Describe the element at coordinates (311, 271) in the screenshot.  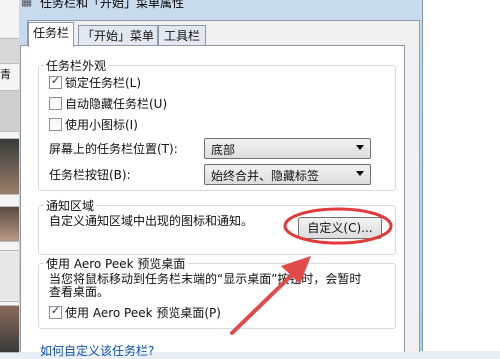
I see `annotation-overlay` at that location.